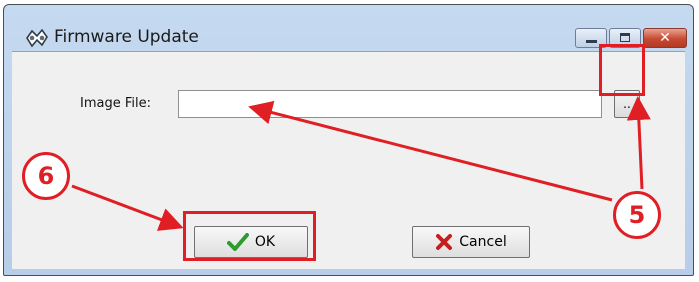 This screenshot has height=282, width=699. I want to click on close-icon: ✕, so click(665, 38).